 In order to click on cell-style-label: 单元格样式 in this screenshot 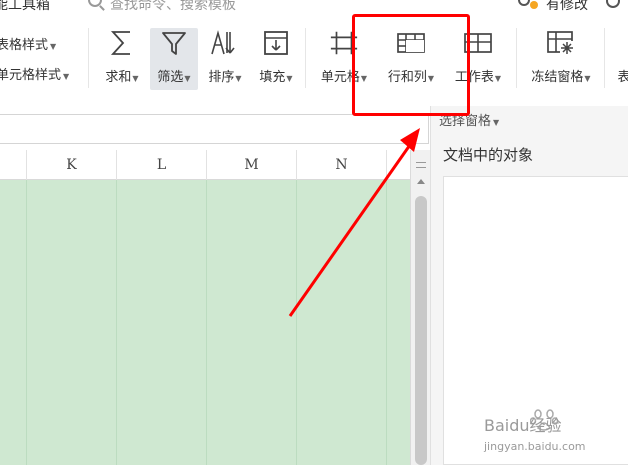, I will do `click(31, 75)`.